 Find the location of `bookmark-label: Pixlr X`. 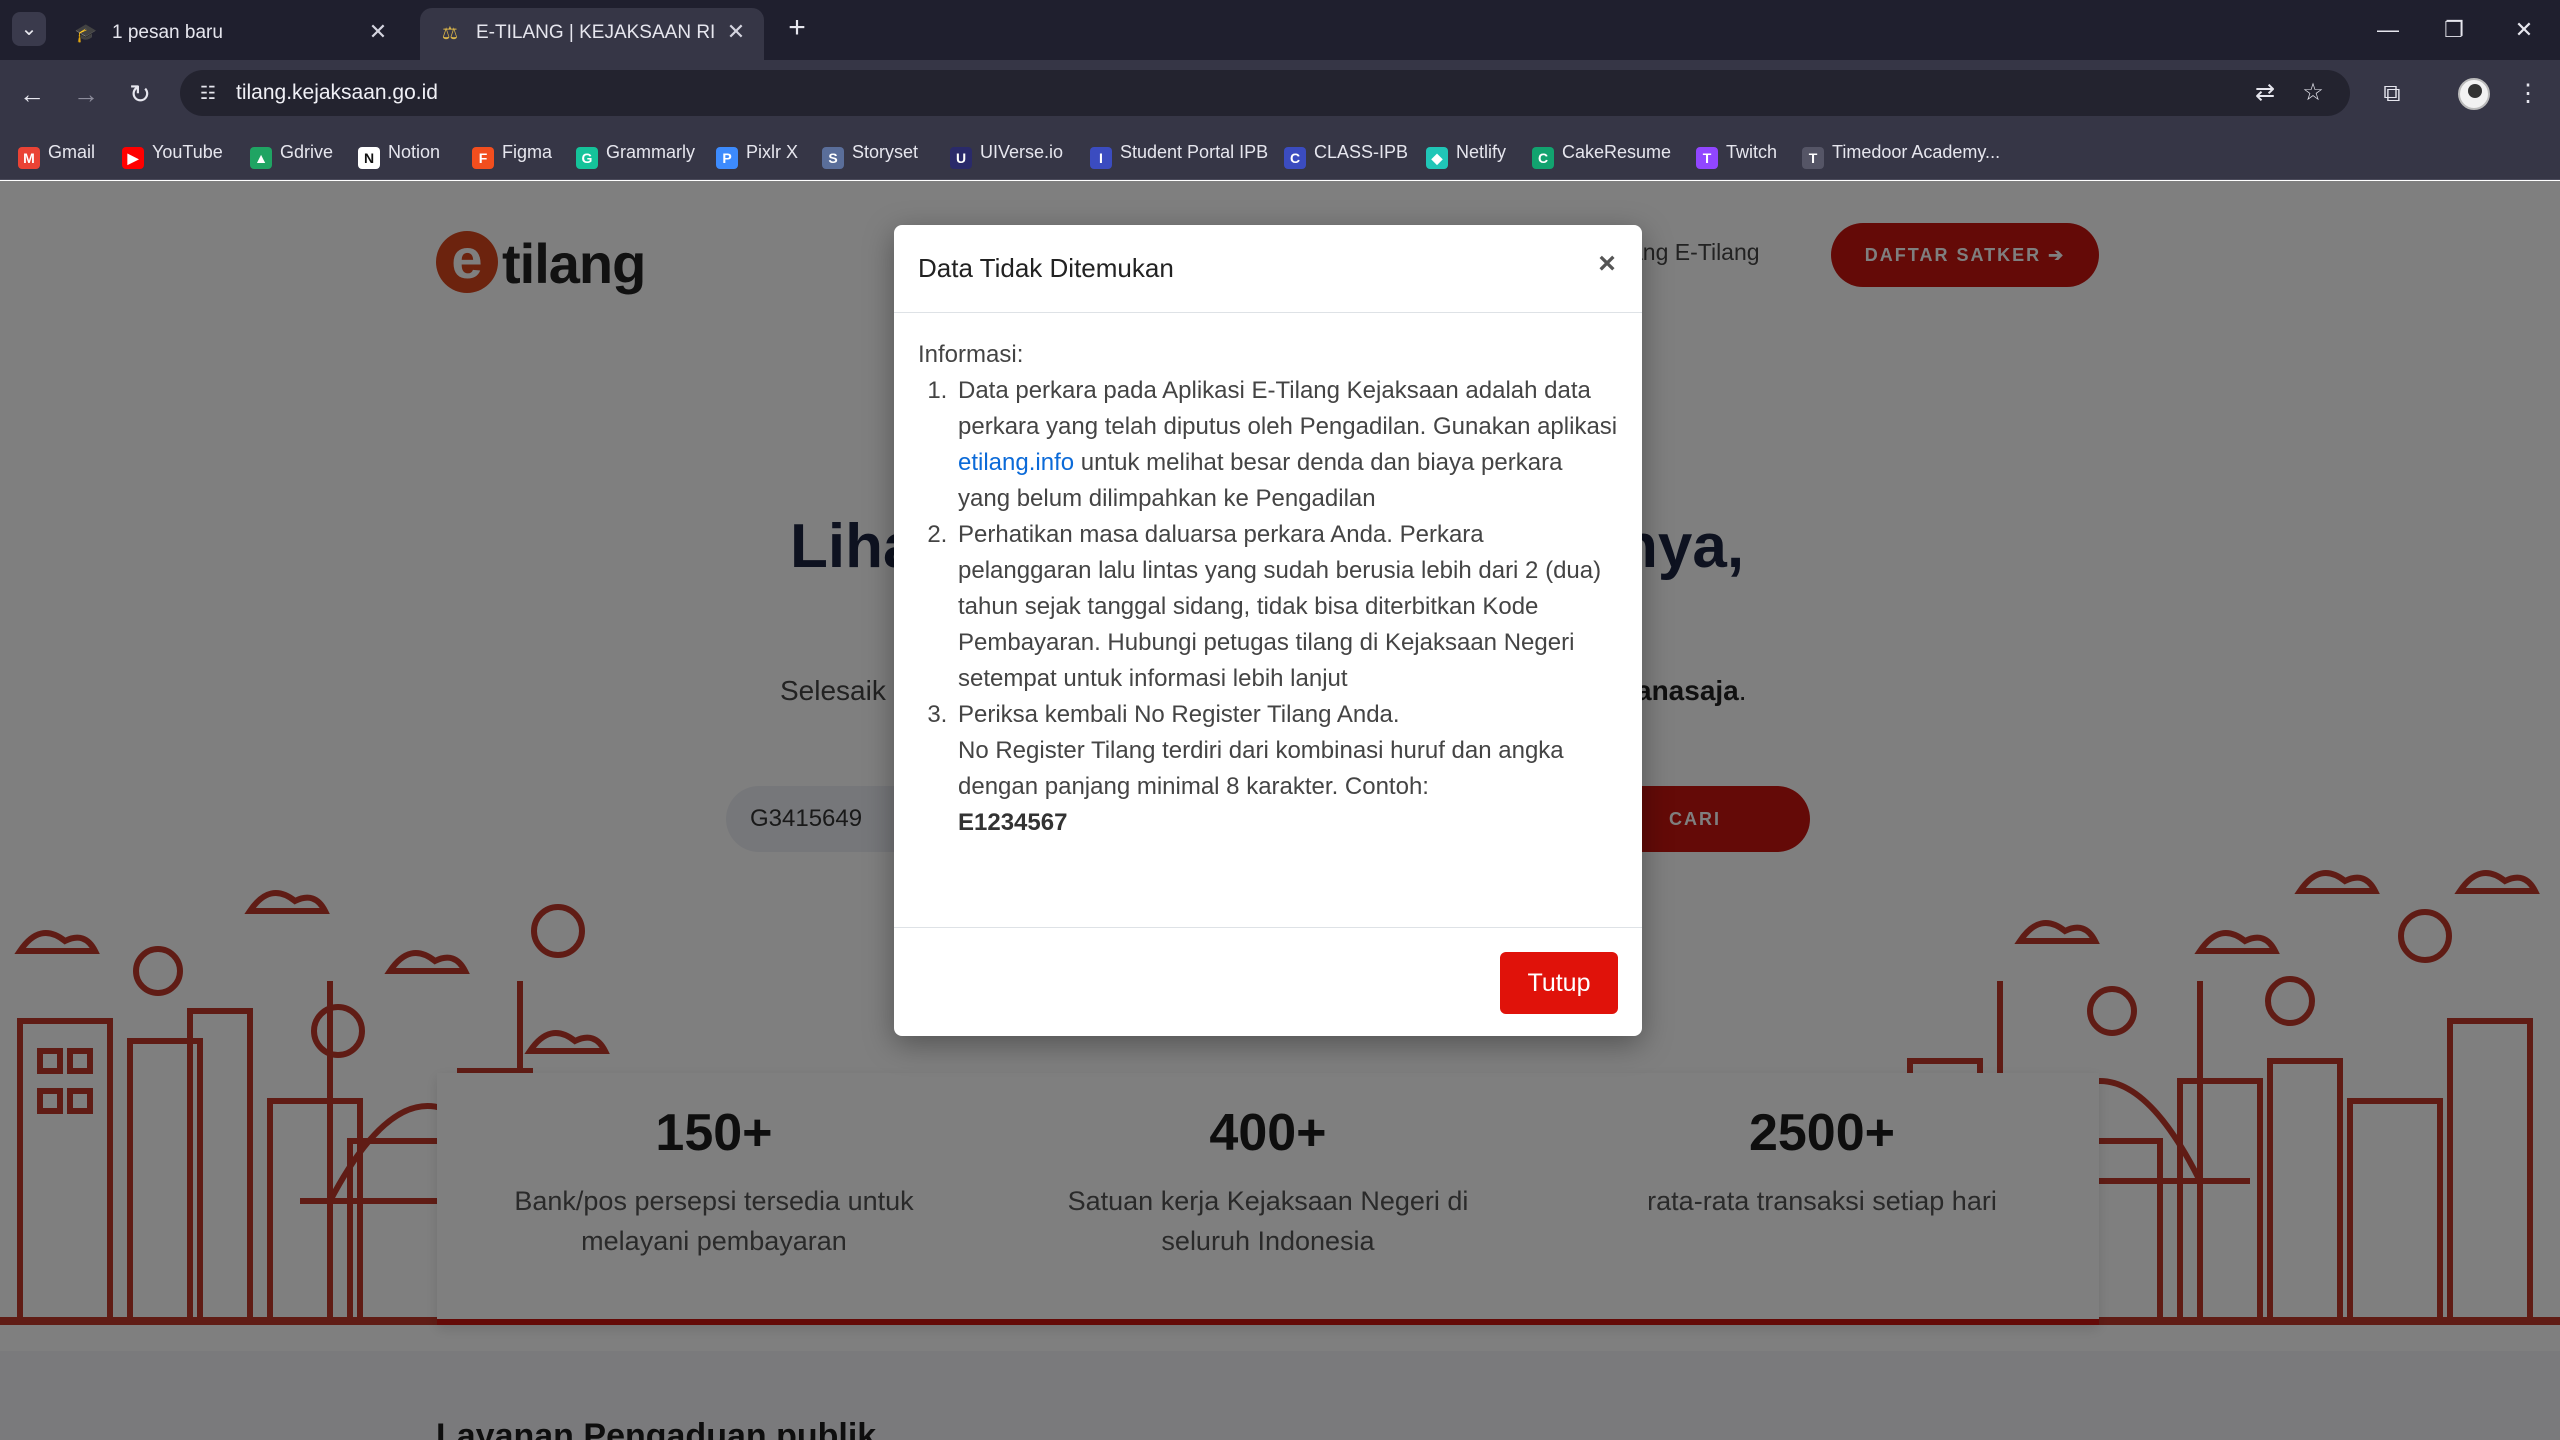

bookmark-label: Pixlr X is located at coordinates (772, 152).